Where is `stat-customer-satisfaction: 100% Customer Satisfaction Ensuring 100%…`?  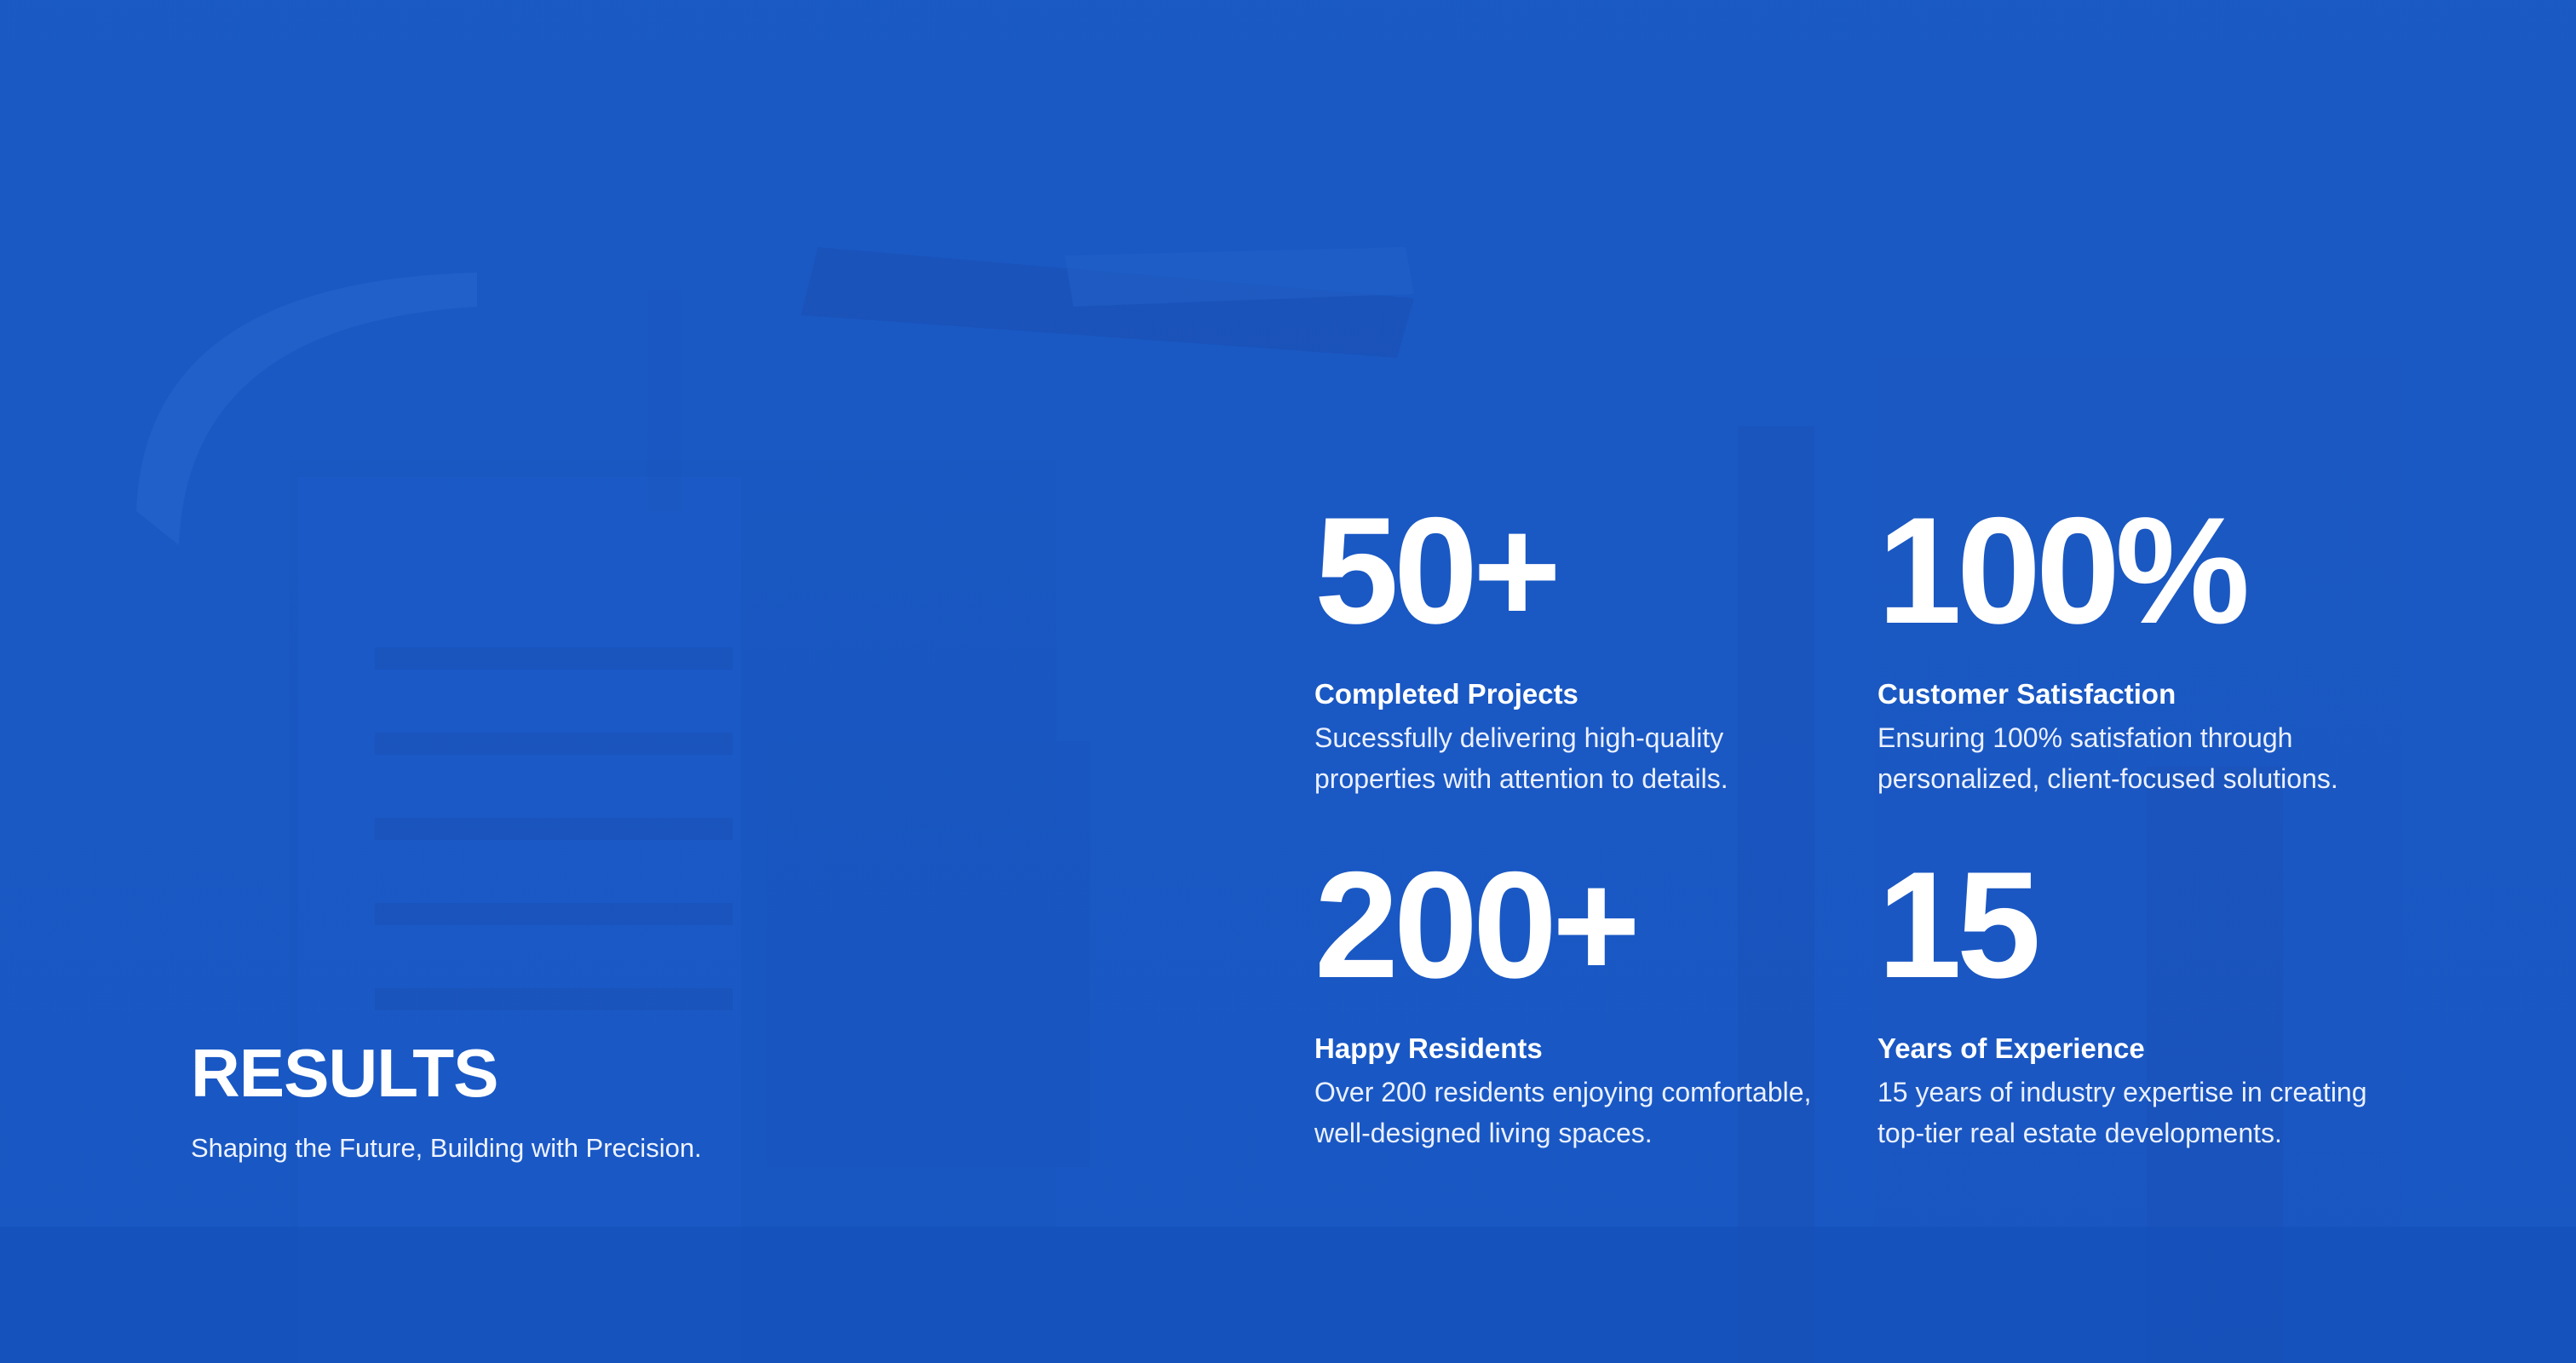
stat-customer-satisfaction: 100% Customer Satisfaction Ensuring 100%… is located at coordinates (2142, 647).